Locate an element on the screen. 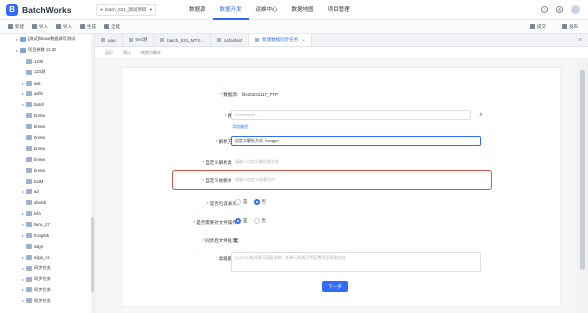 This screenshot has width=588, height=313. radio-label: 否 is located at coordinates (264, 220).